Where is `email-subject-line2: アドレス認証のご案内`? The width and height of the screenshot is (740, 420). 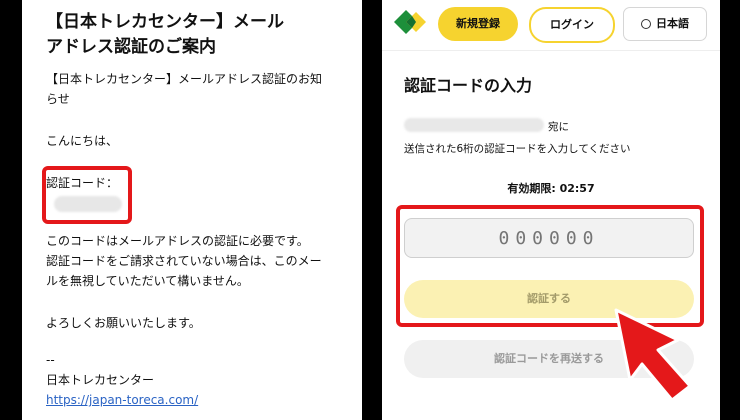
email-subject-line2: アドレス認証のご案内 is located at coordinates (131, 47).